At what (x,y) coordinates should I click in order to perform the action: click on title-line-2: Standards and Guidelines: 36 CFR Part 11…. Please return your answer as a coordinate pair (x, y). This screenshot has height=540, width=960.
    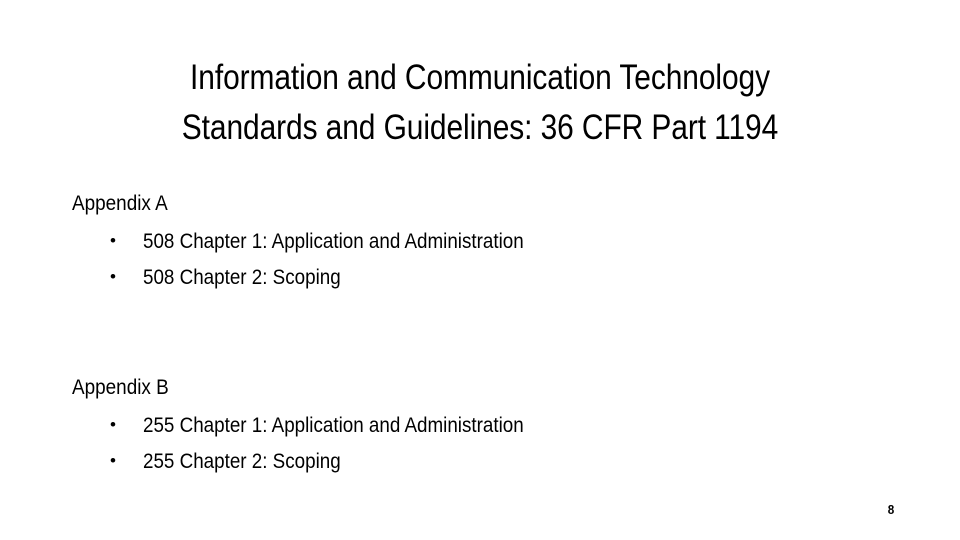
    Looking at the image, I should click on (480, 128).